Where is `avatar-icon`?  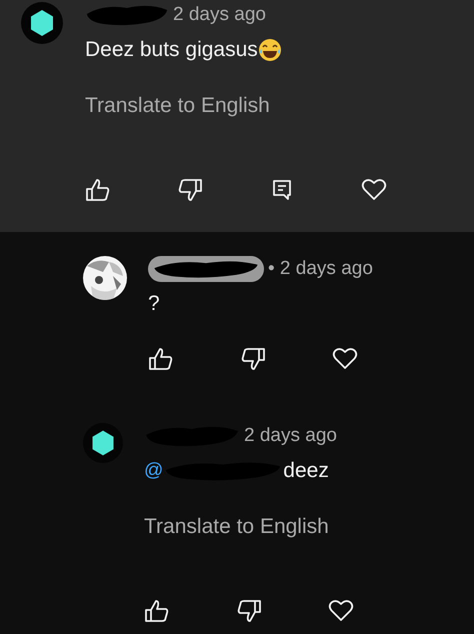 avatar-icon is located at coordinates (42, 23).